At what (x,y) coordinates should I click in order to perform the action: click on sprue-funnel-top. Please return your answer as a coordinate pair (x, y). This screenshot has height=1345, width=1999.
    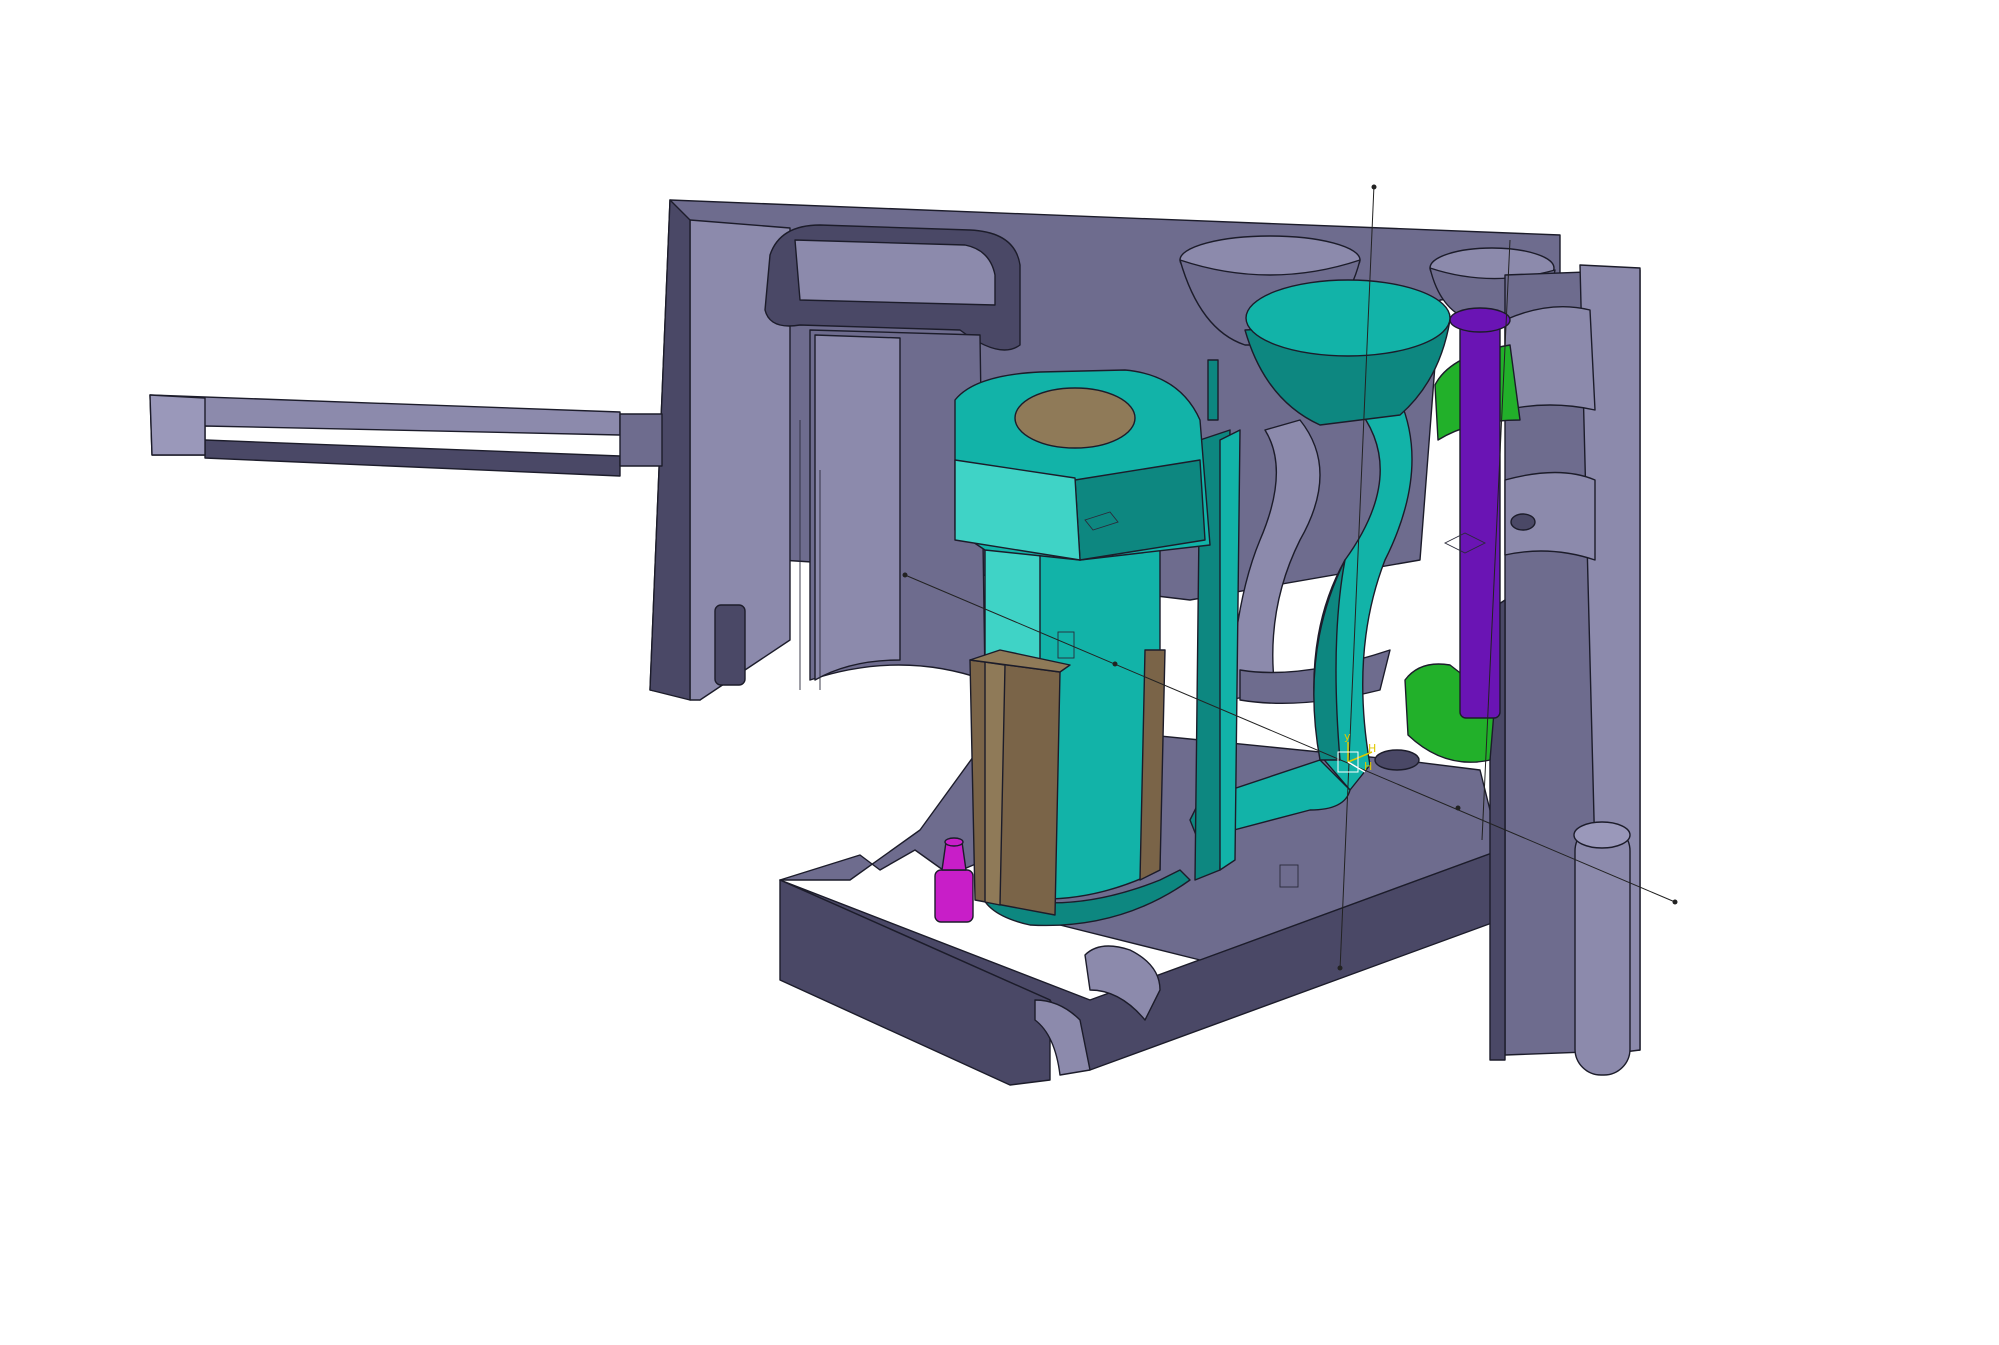
    Looking at the image, I should click on (1348, 318).